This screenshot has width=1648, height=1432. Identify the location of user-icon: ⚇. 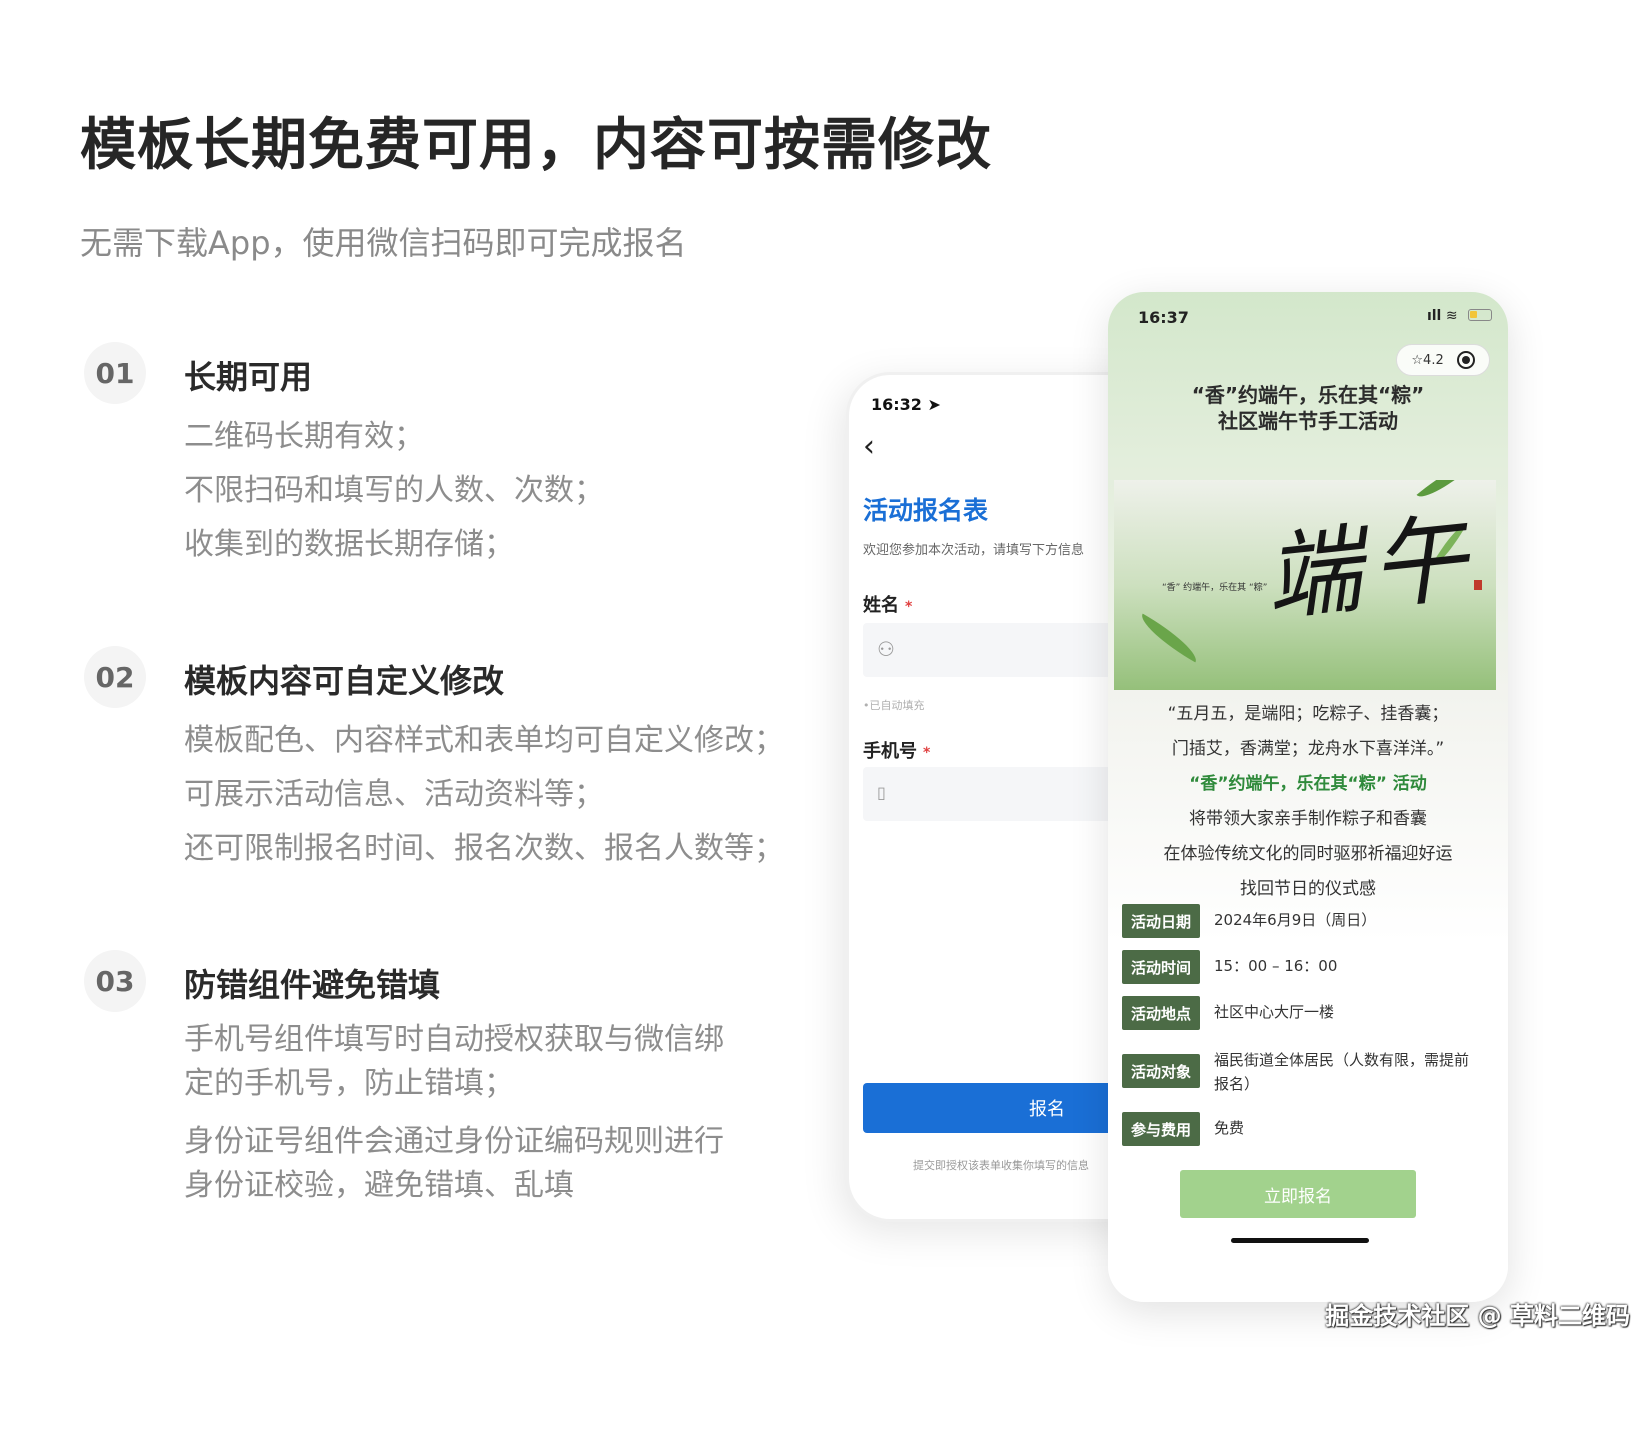
(886, 649).